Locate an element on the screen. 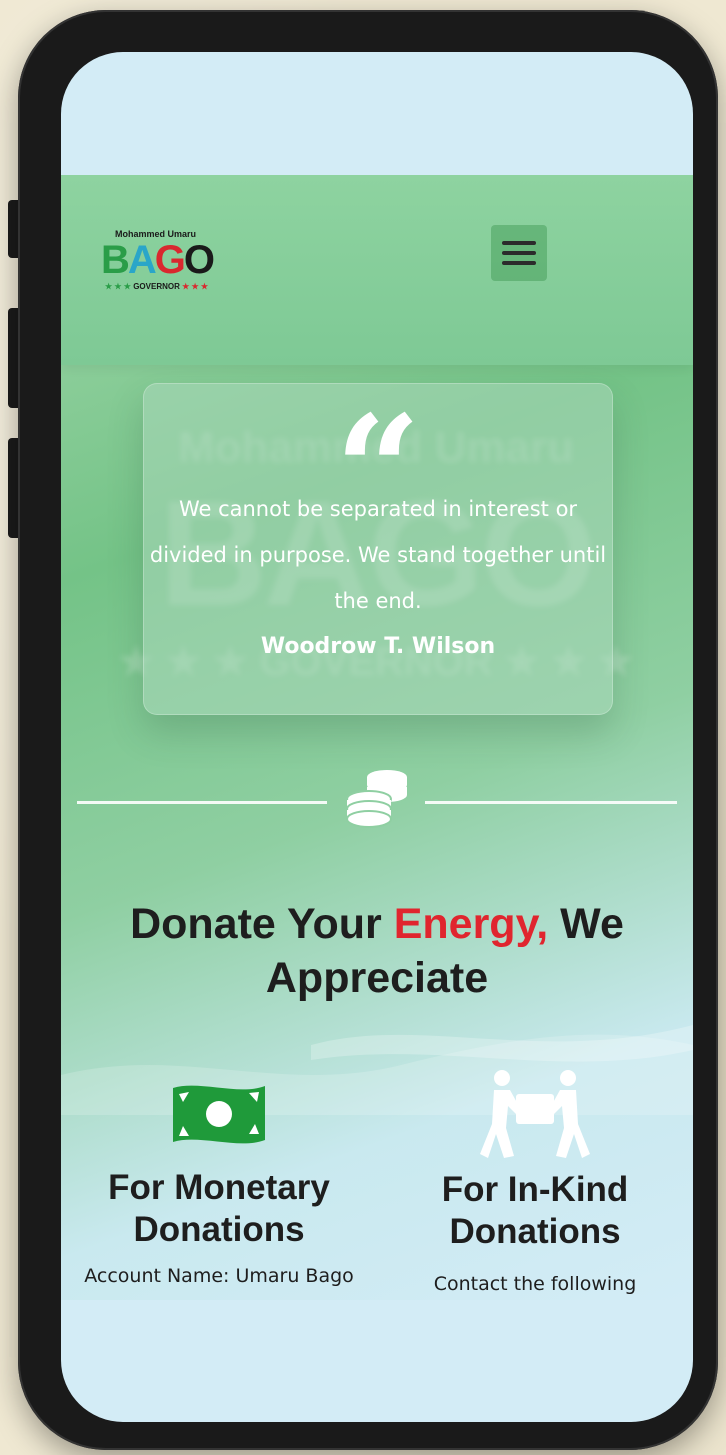 This screenshot has width=726, height=1455. in-kind-contact-text: Contact the following is located at coordinates (535, 1284).